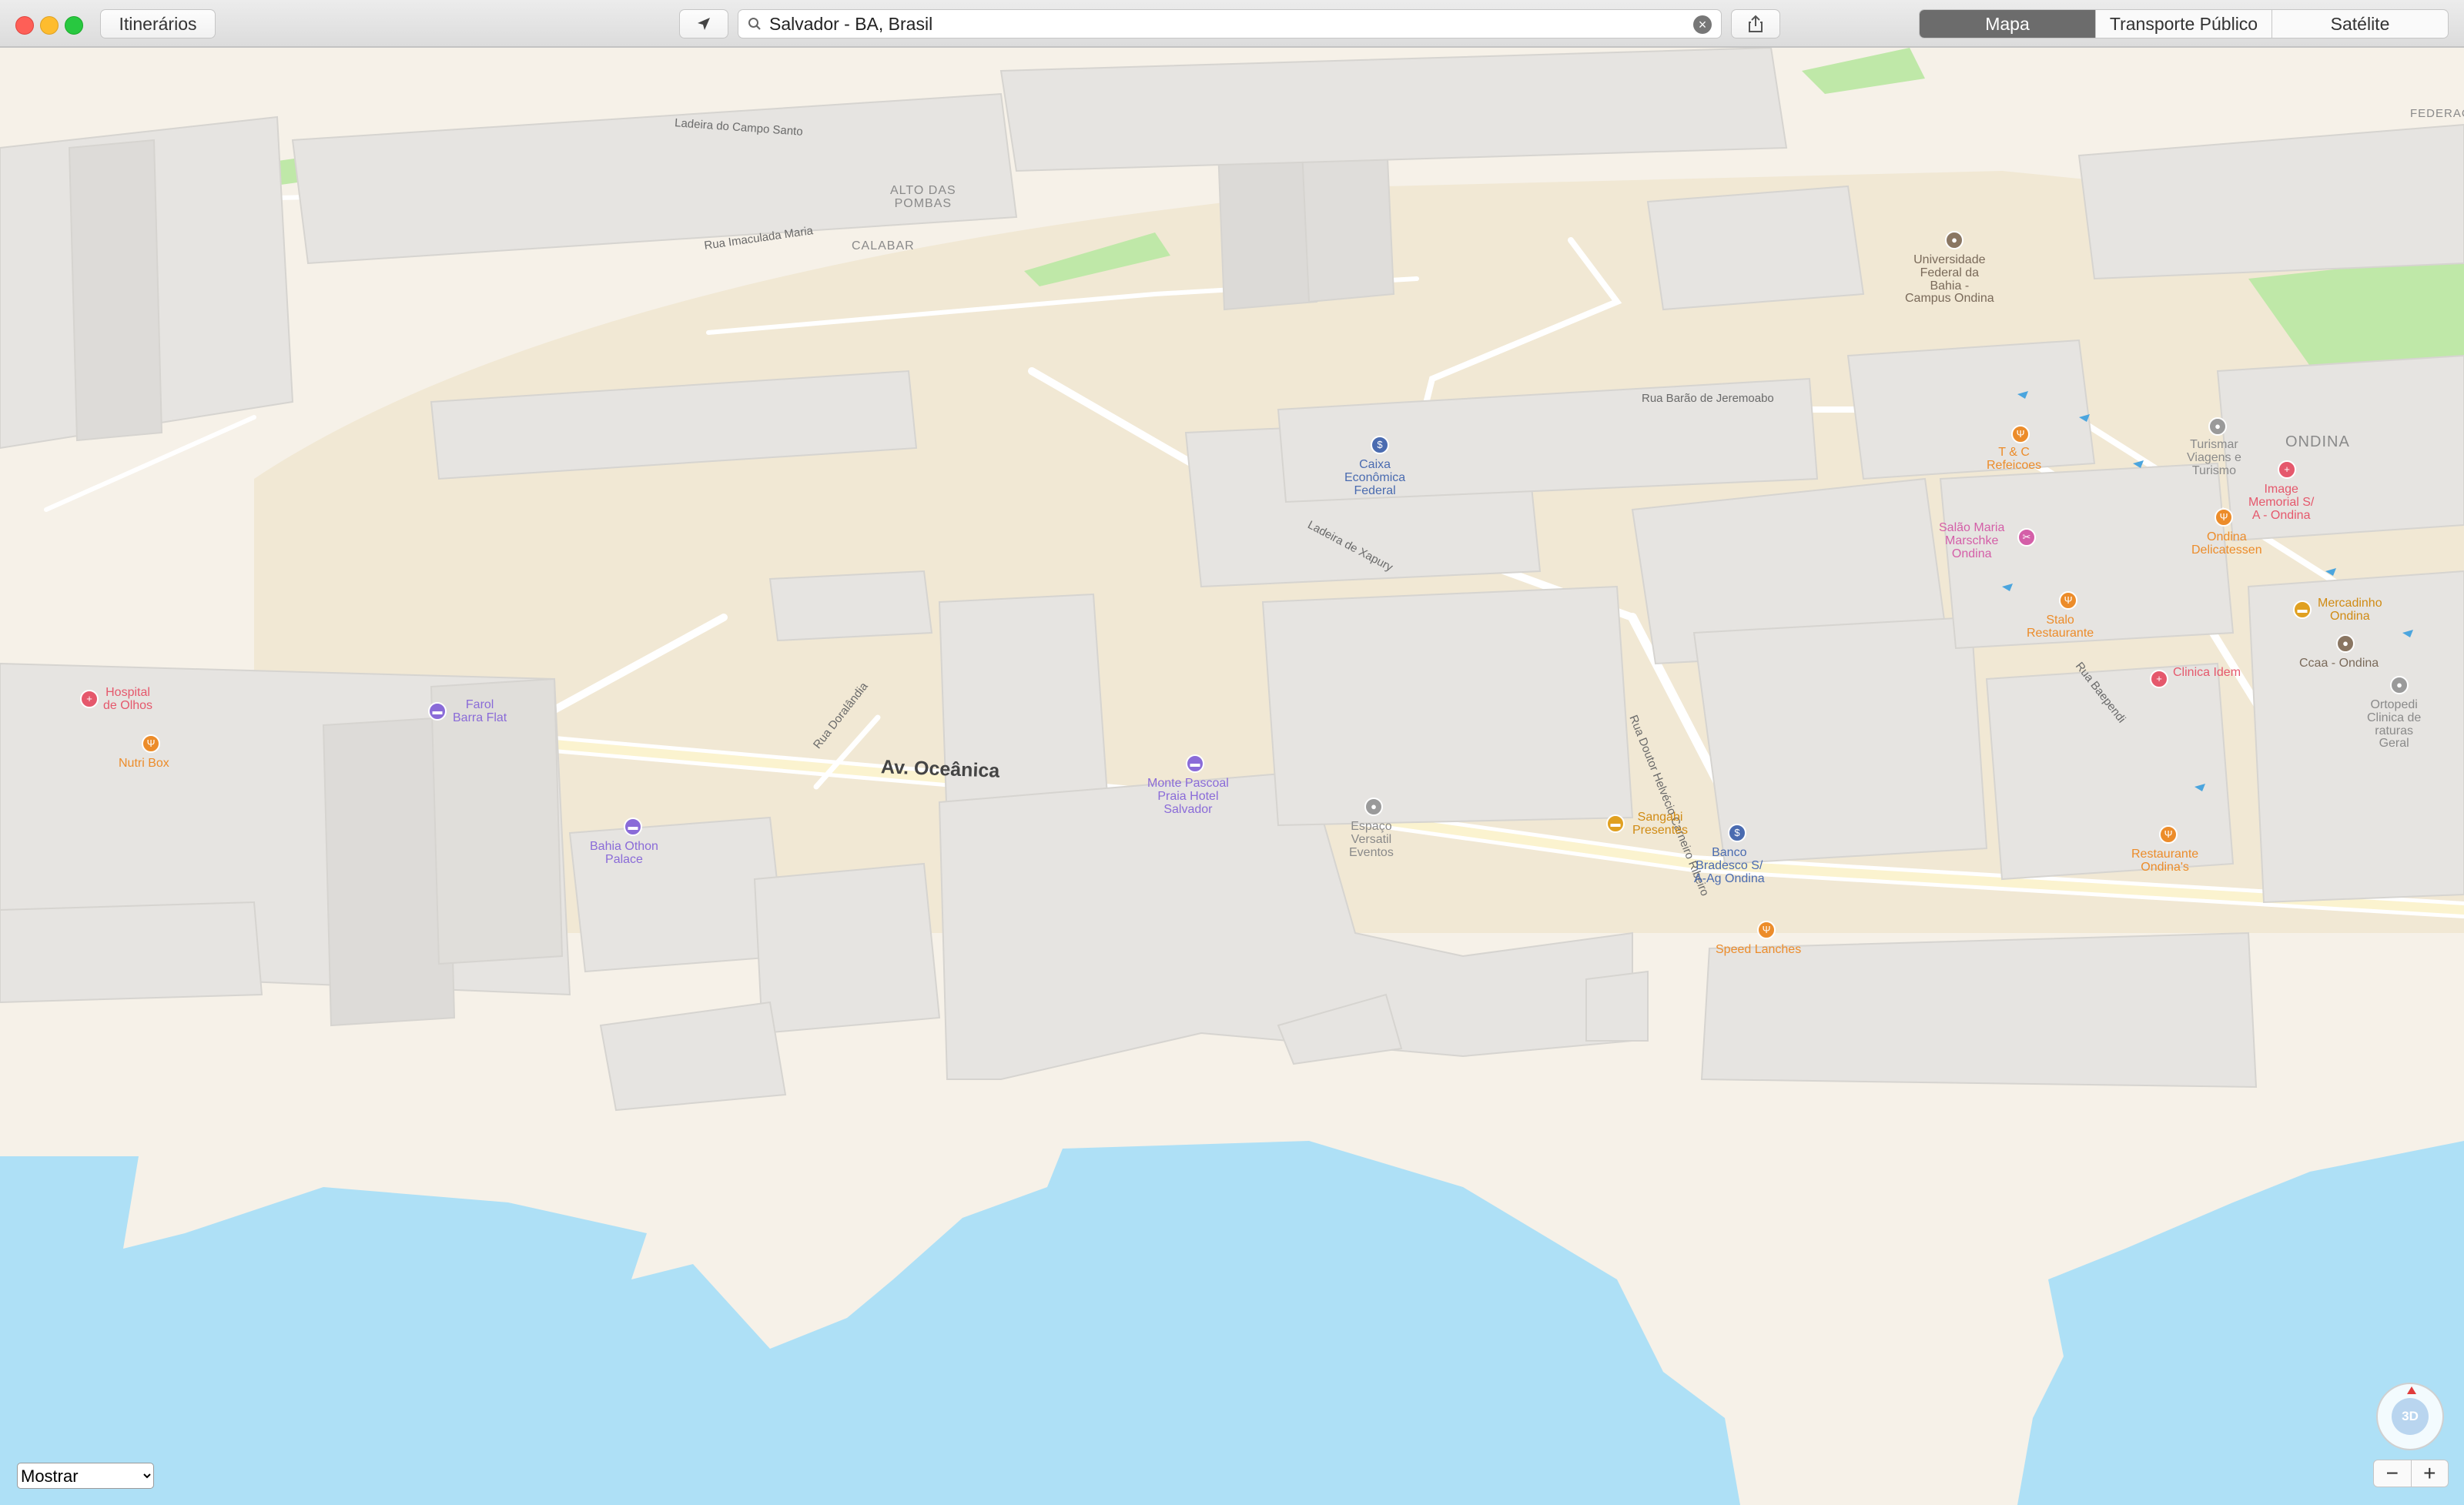  What do you see at coordinates (1188, 796) in the screenshot?
I see `poi-label: Monte Pascoal Praia Hotel Salvador` at bounding box center [1188, 796].